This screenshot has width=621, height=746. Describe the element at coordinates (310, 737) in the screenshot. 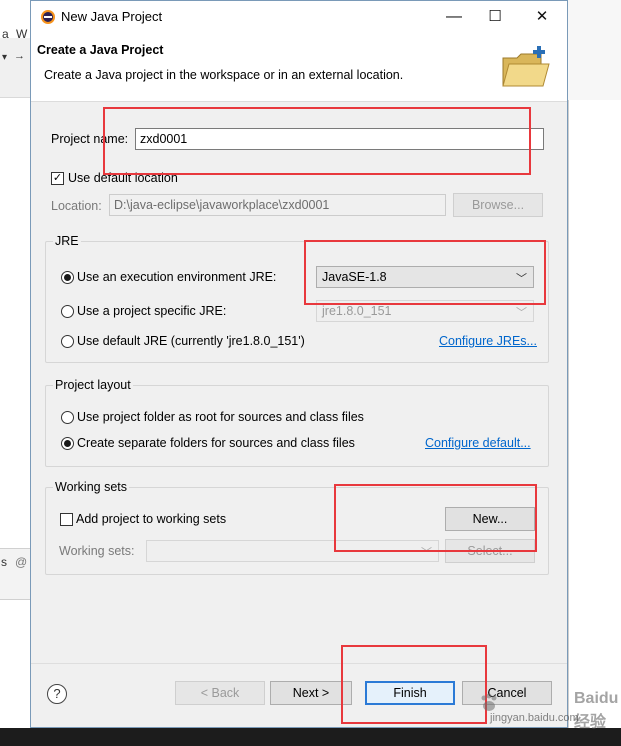

I see `background-taskbar` at that location.